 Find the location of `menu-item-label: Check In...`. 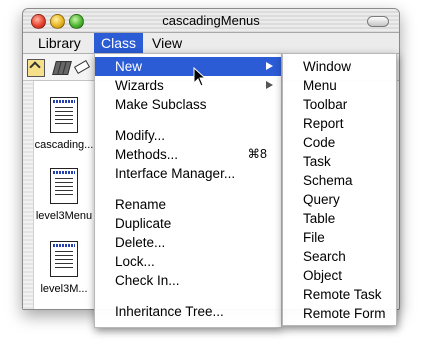

menu-item-label: Check In... is located at coordinates (147, 280).